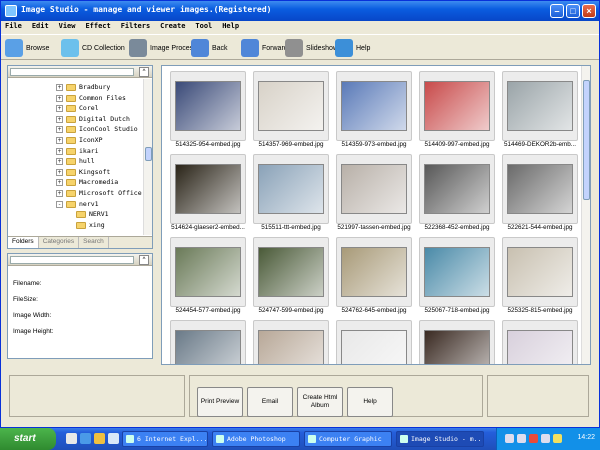 Image resolution: width=600 pixels, height=450 pixels. I want to click on menu-tool: Tool, so click(203, 25).